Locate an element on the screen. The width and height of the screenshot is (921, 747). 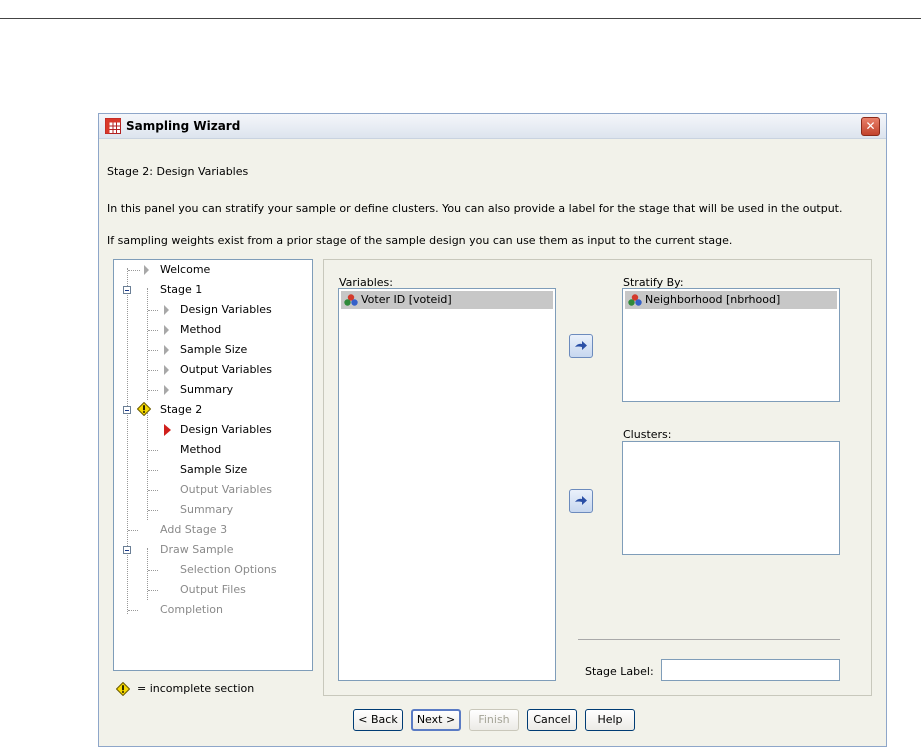
stage-label-input is located at coordinates (750, 670).